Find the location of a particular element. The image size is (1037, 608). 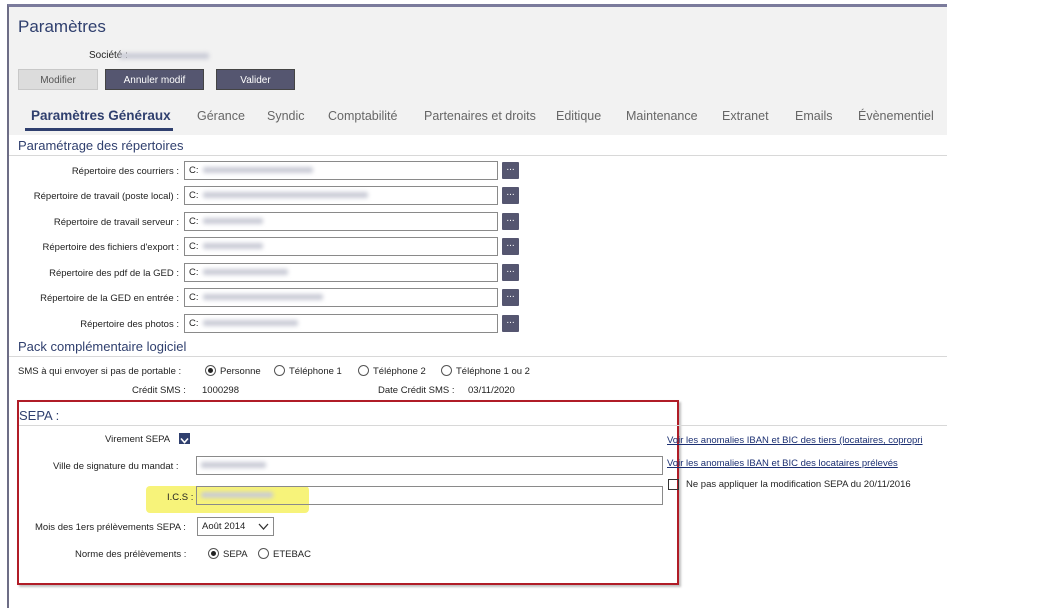

ne-pas-appliquer-checkbox is located at coordinates (673, 484).